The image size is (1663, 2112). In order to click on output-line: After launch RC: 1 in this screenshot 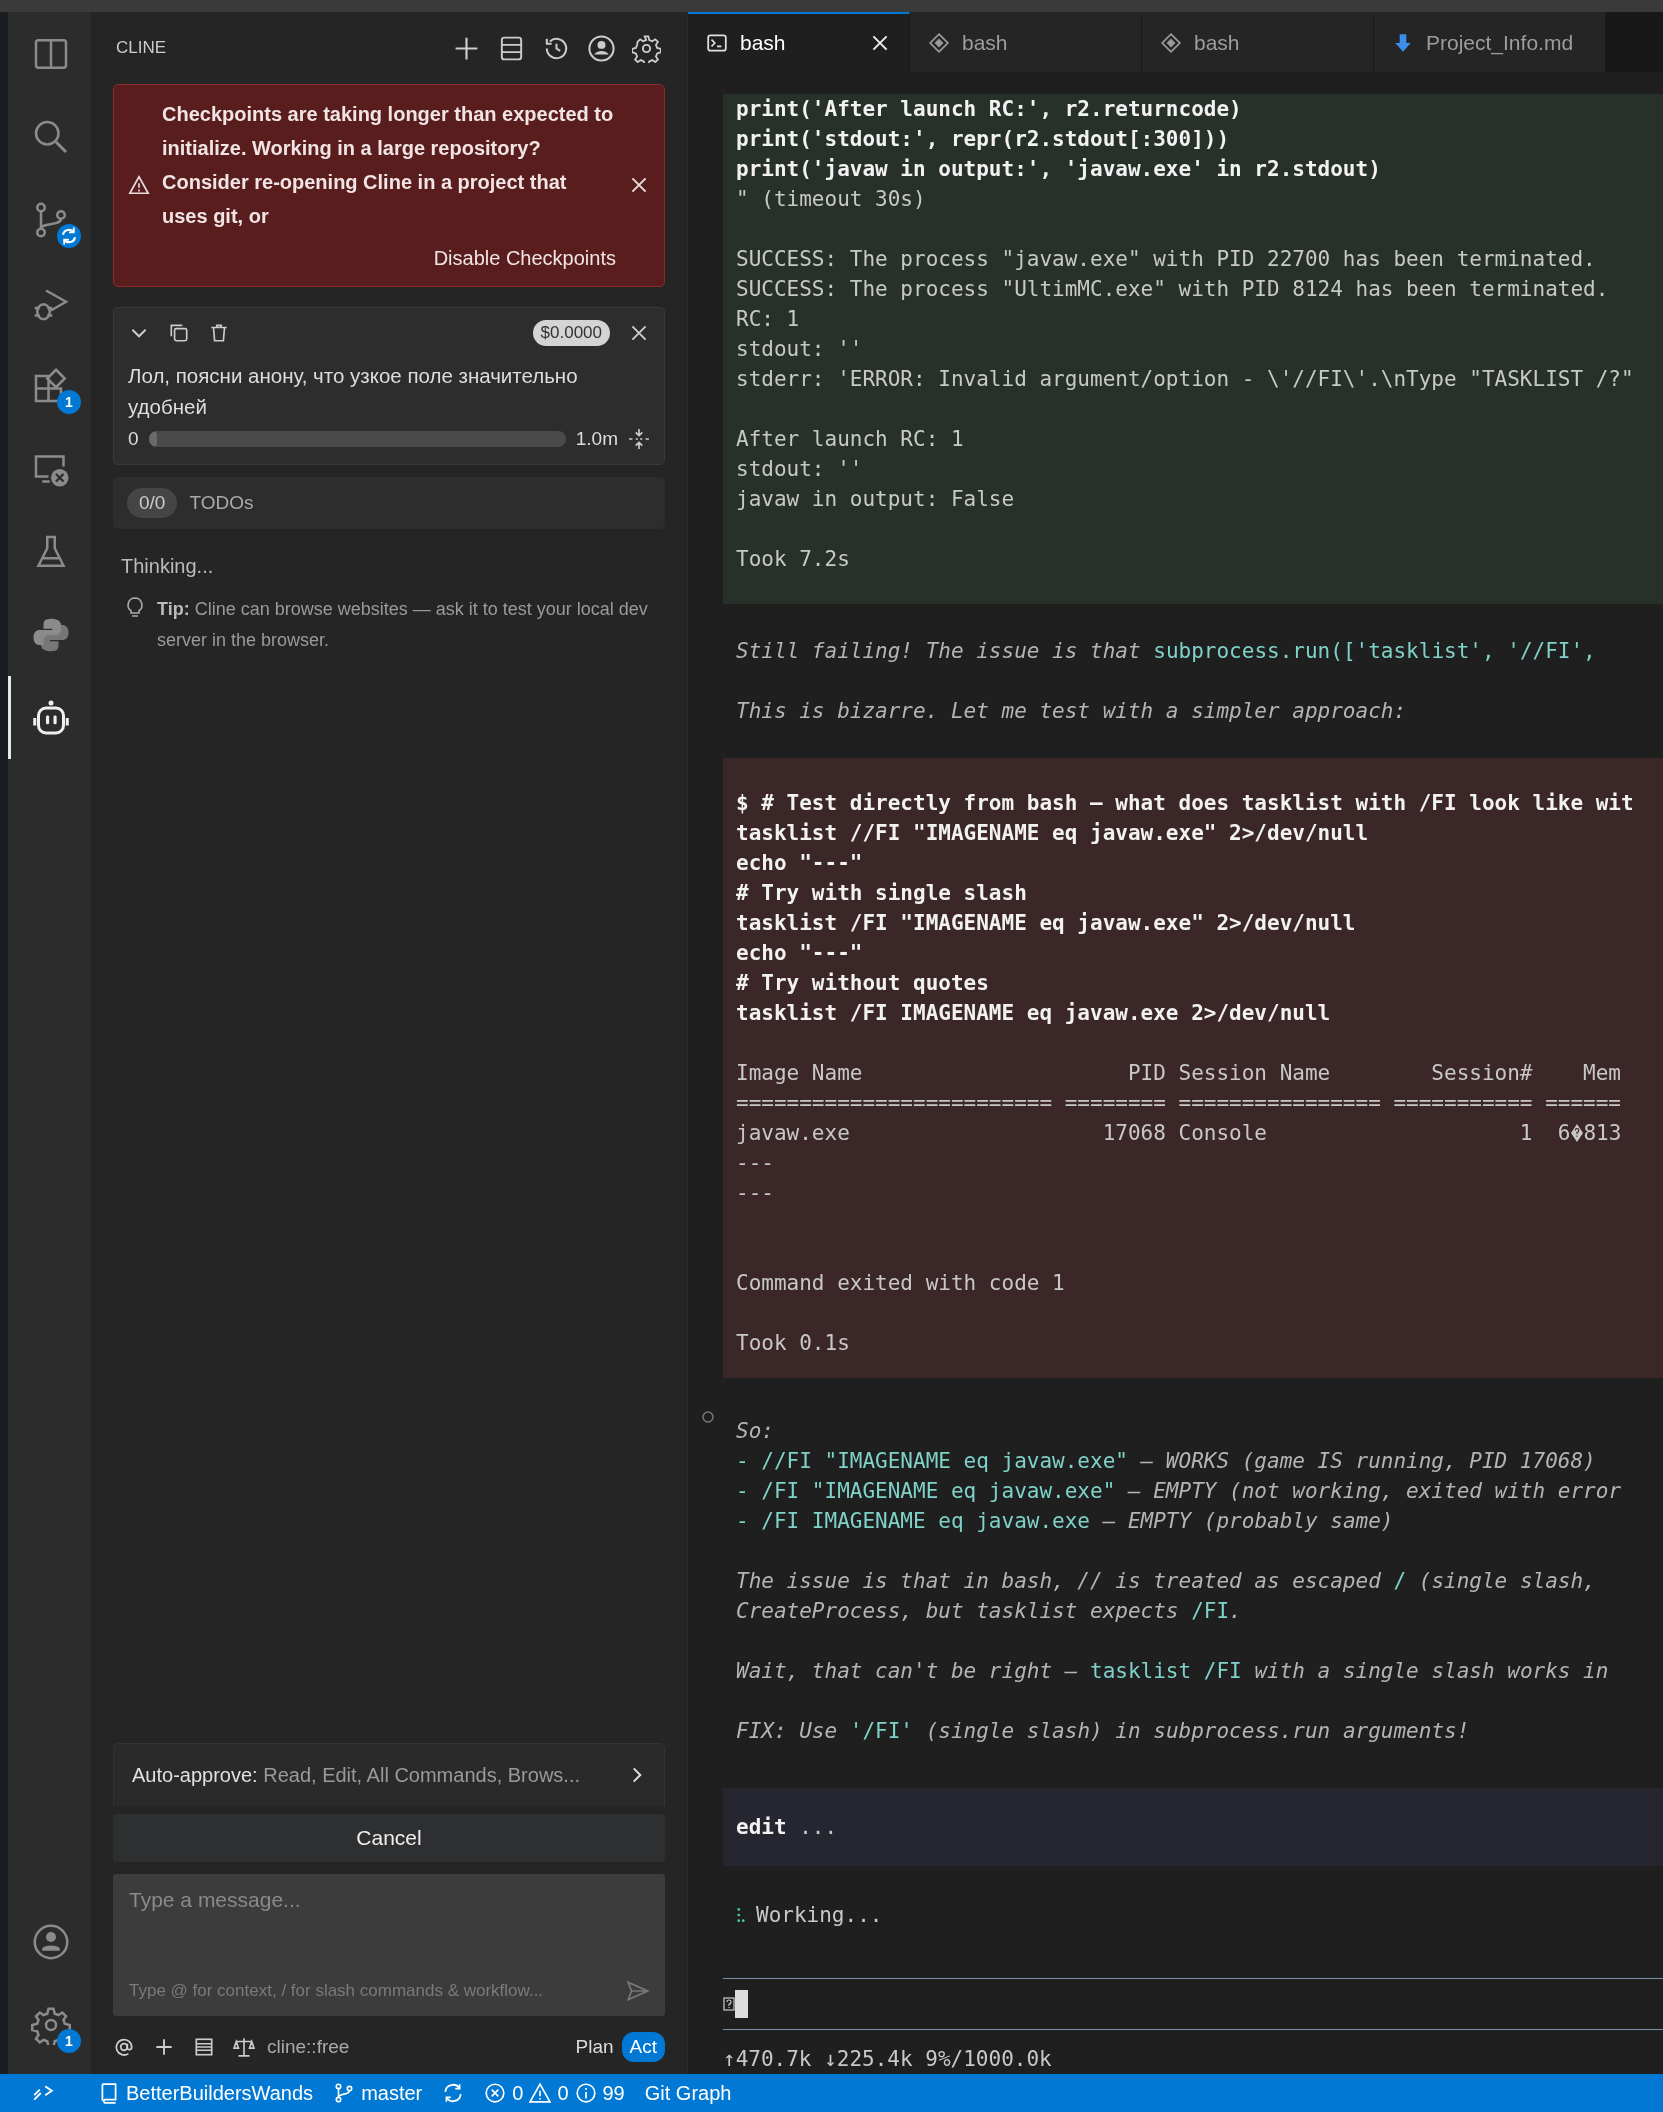, I will do `click(850, 439)`.